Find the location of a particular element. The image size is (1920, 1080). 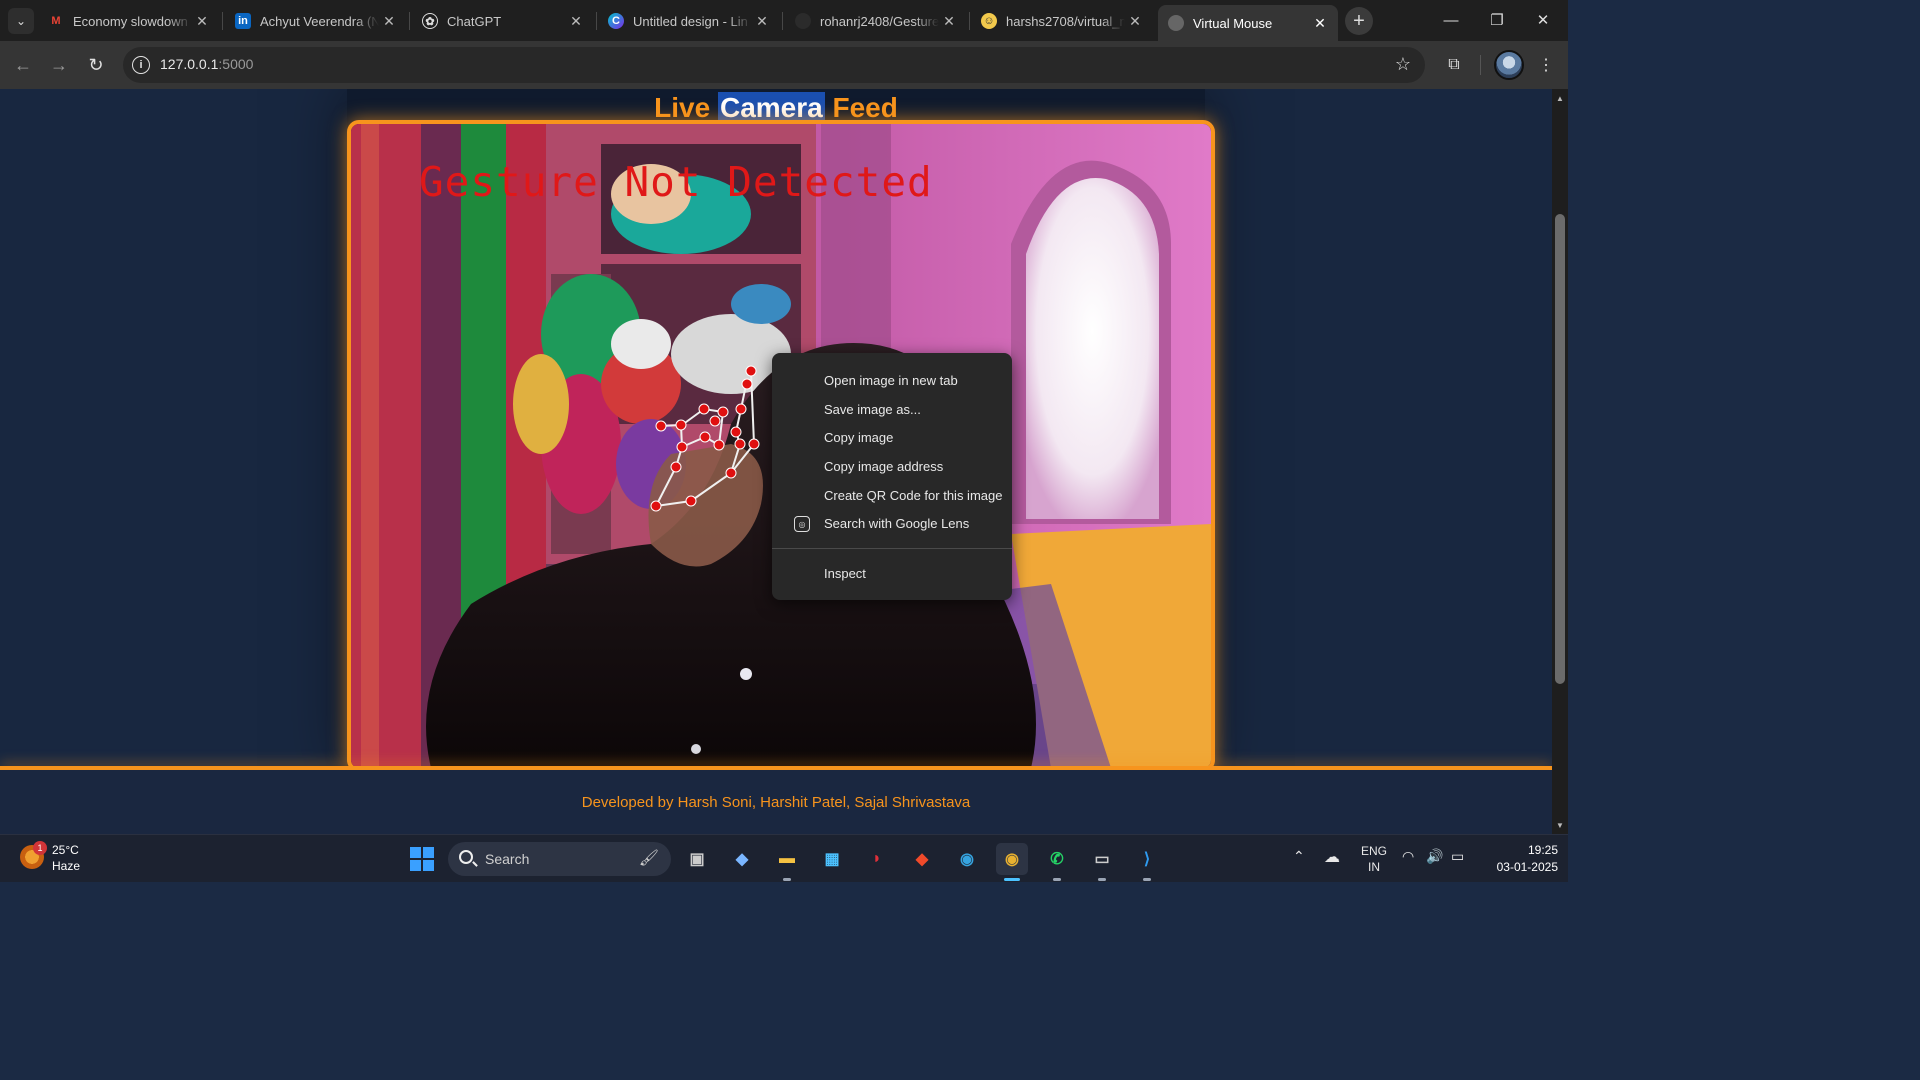

start-button is located at coordinates (422, 859).